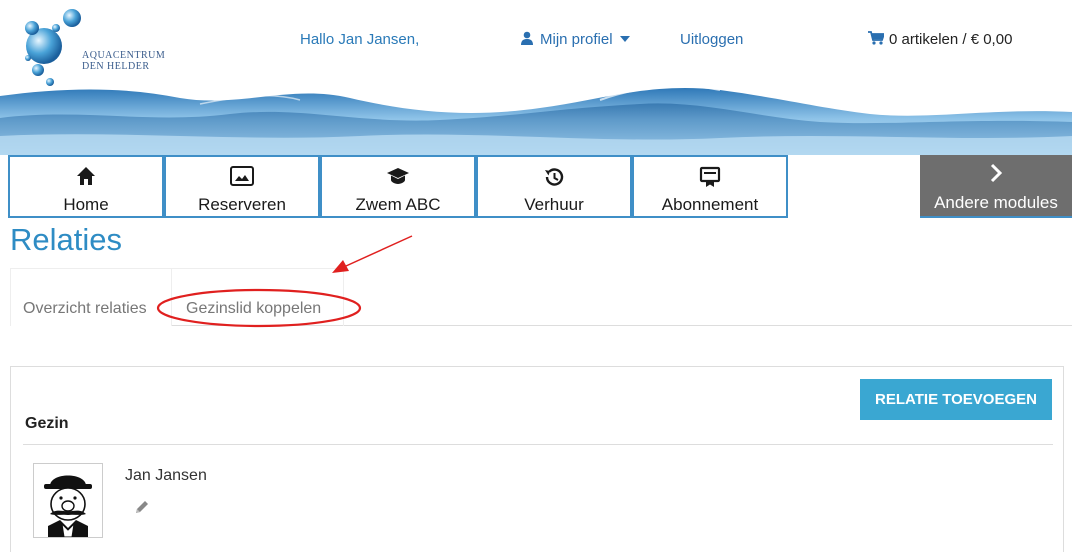 This screenshot has width=1072, height=552. I want to click on logo-line-2: Den Helder, so click(116, 66).